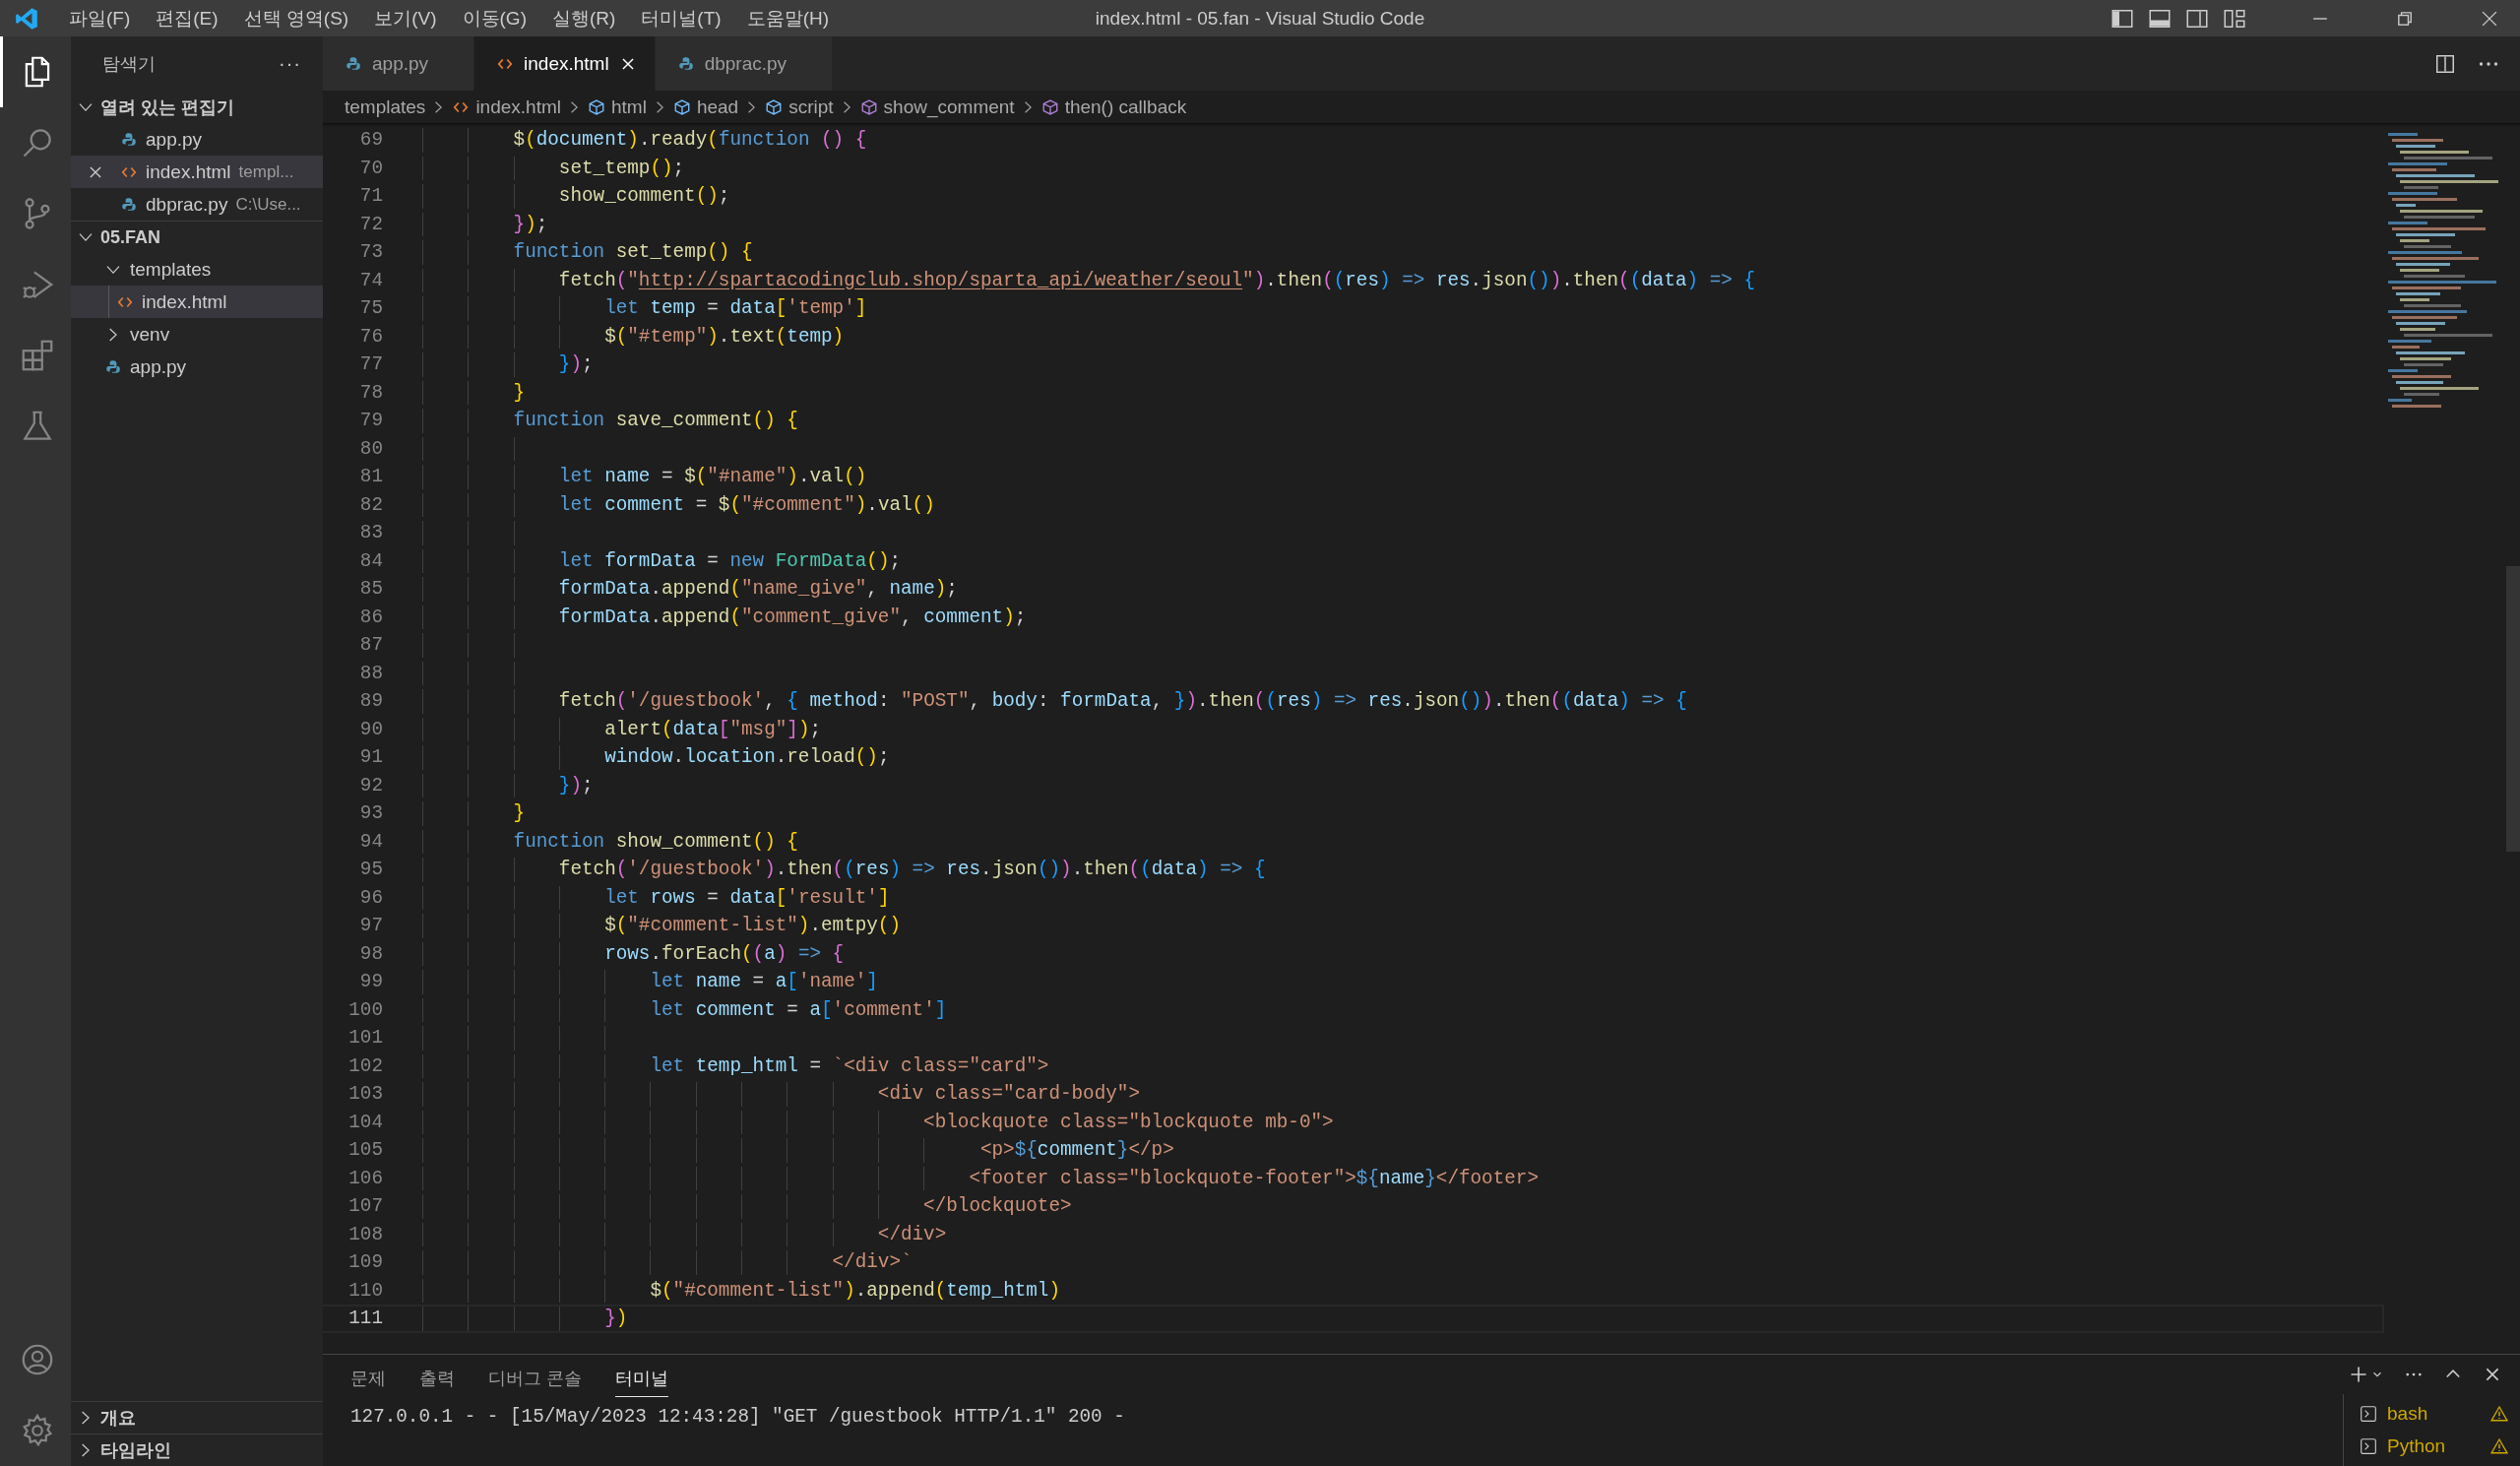 Image resolution: width=2520 pixels, height=1466 pixels. I want to click on line-number: 70, so click(371, 168).